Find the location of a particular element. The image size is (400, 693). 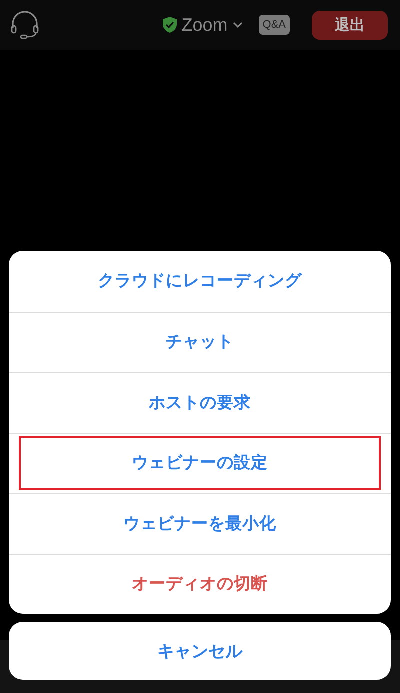

menu-item: ウェビナーを最小化 is located at coordinates (200, 523).